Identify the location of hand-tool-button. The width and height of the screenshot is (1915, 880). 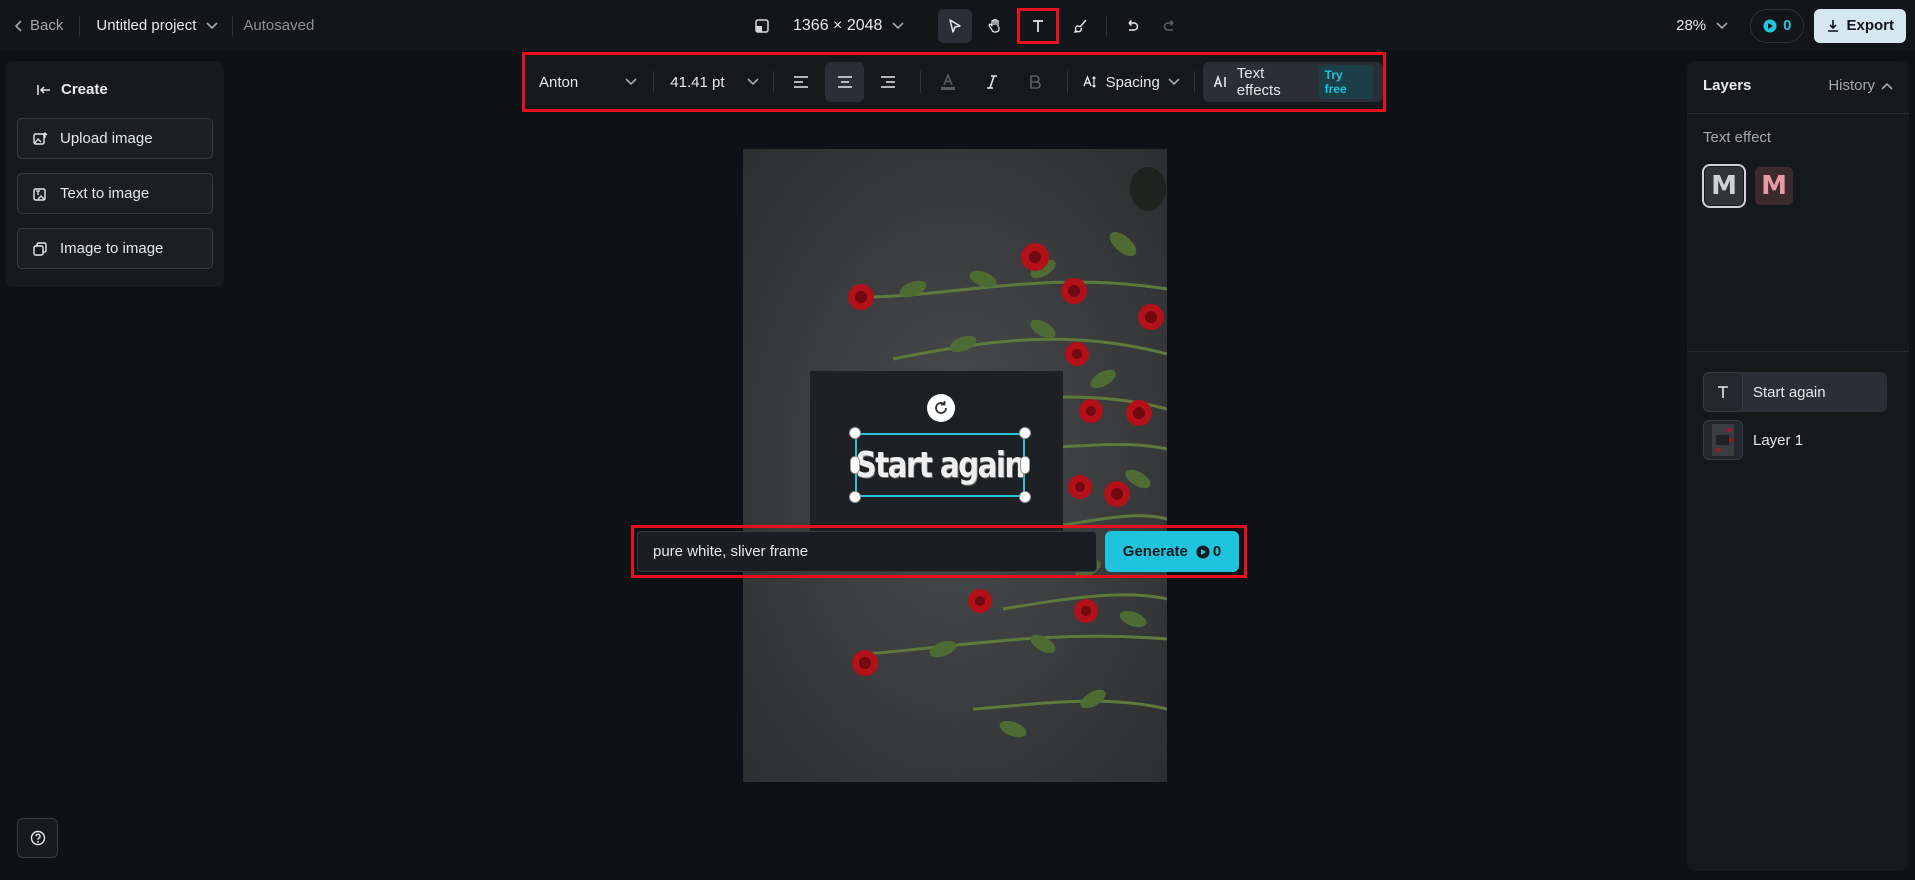
(995, 26).